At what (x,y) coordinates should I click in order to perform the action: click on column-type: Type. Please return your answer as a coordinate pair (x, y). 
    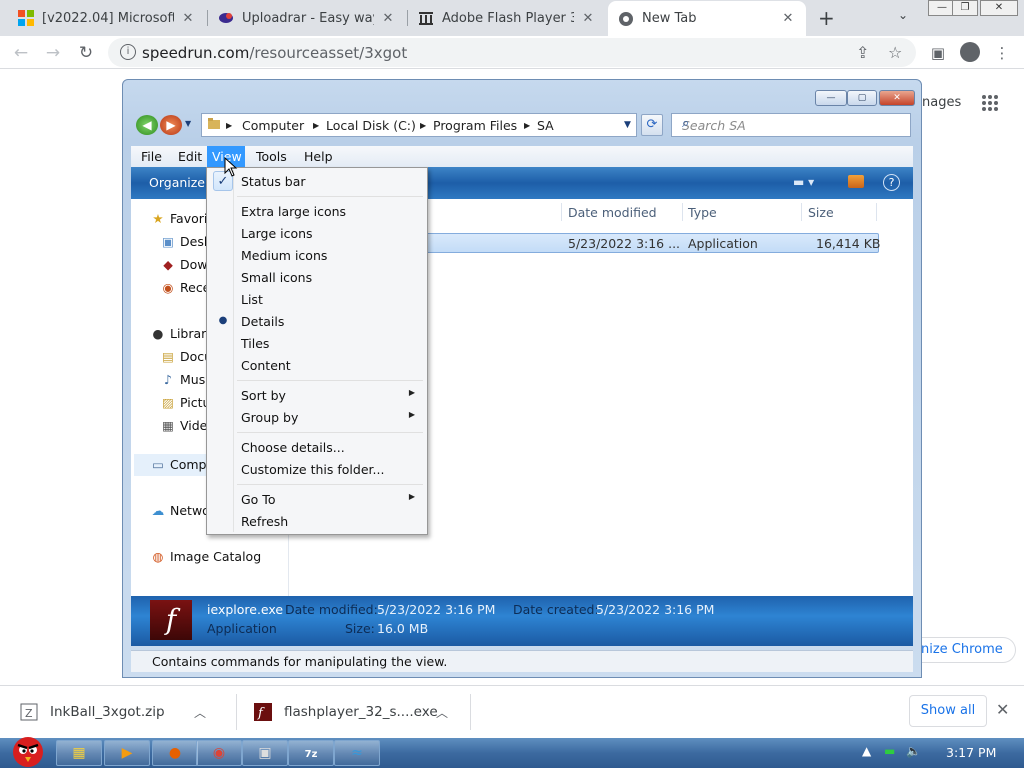
    Looking at the image, I should click on (702, 212).